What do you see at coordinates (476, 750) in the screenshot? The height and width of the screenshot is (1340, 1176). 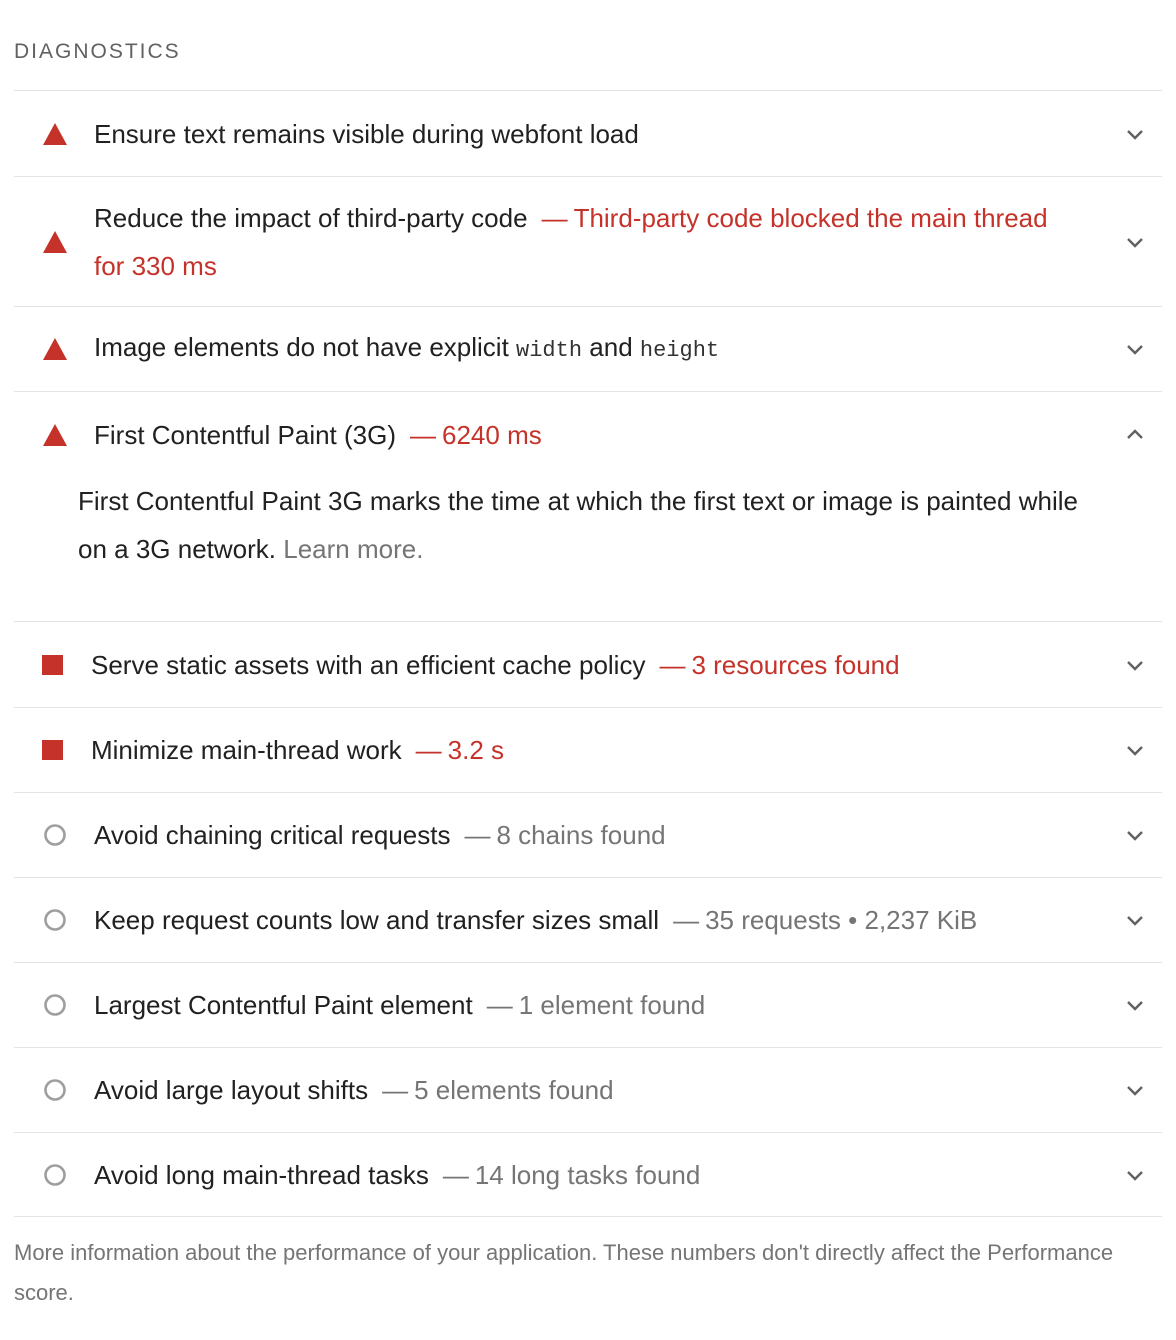 I see `audit-display-value: 3.2 s` at bounding box center [476, 750].